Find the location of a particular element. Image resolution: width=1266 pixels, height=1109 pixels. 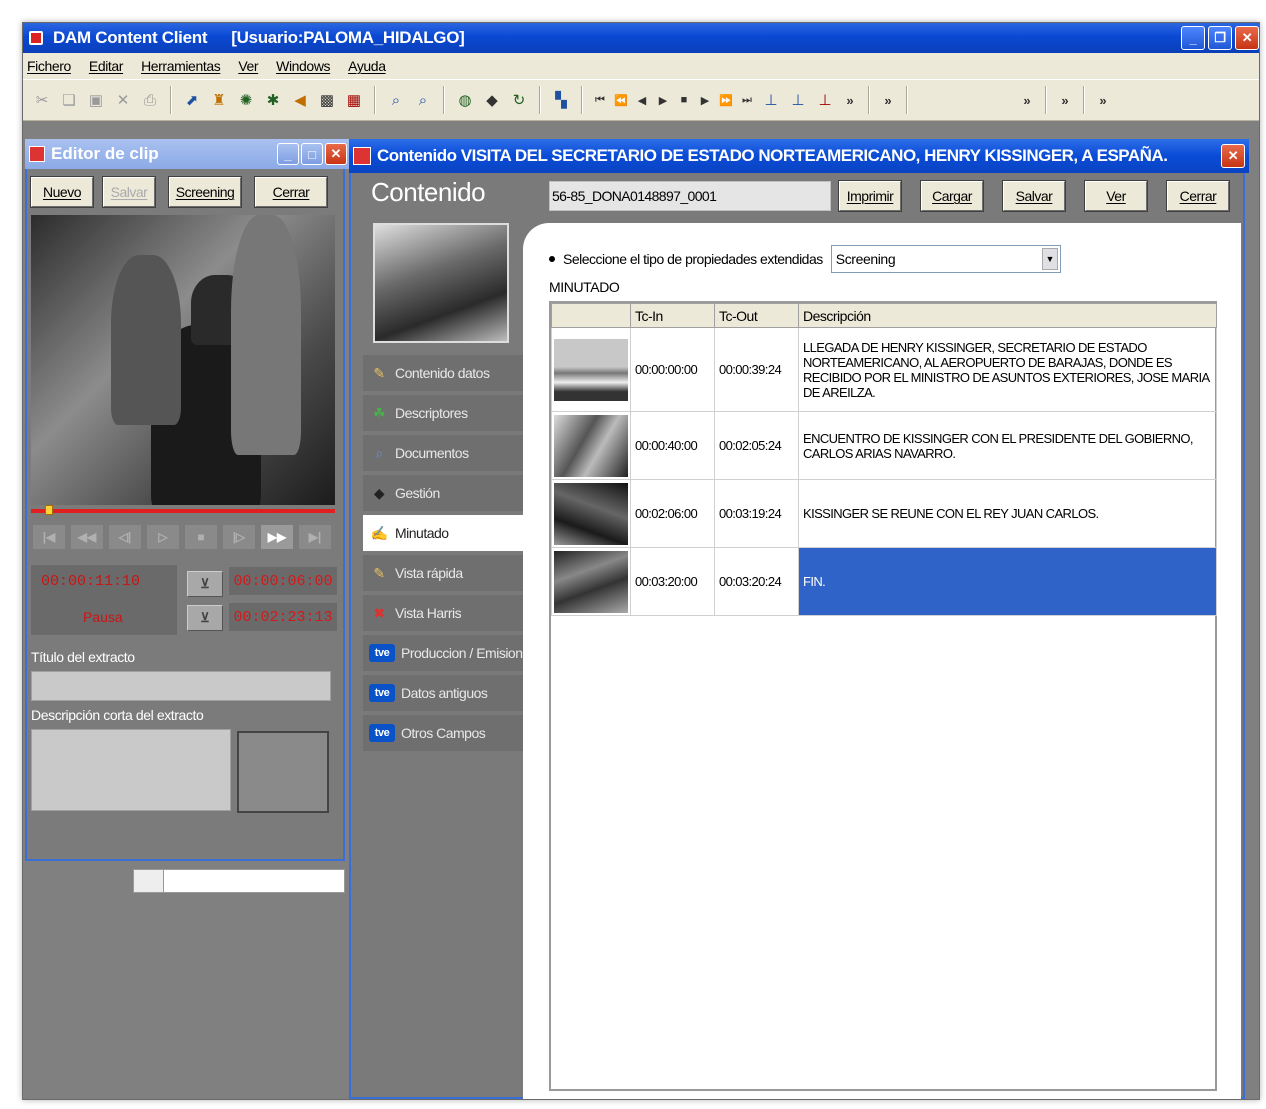

tve-logo-icon: tve is located at coordinates (382, 653).